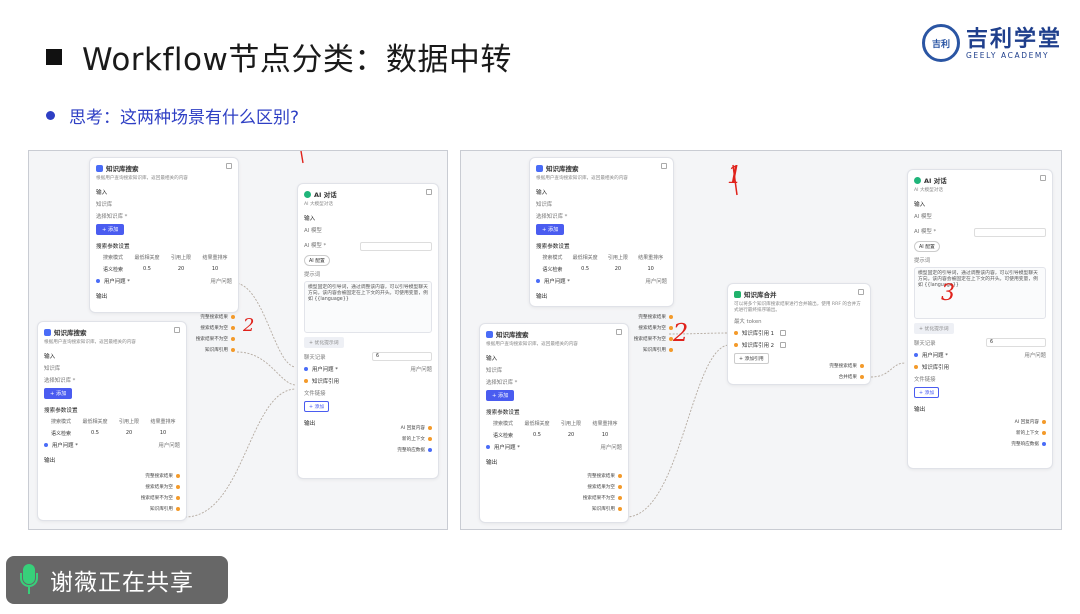 Image resolution: width=1080 pixels, height=614 pixels. Describe the element at coordinates (846, 371) in the screenshot. I see `merge-outputs: 完整搜索结果 合并结果` at that location.